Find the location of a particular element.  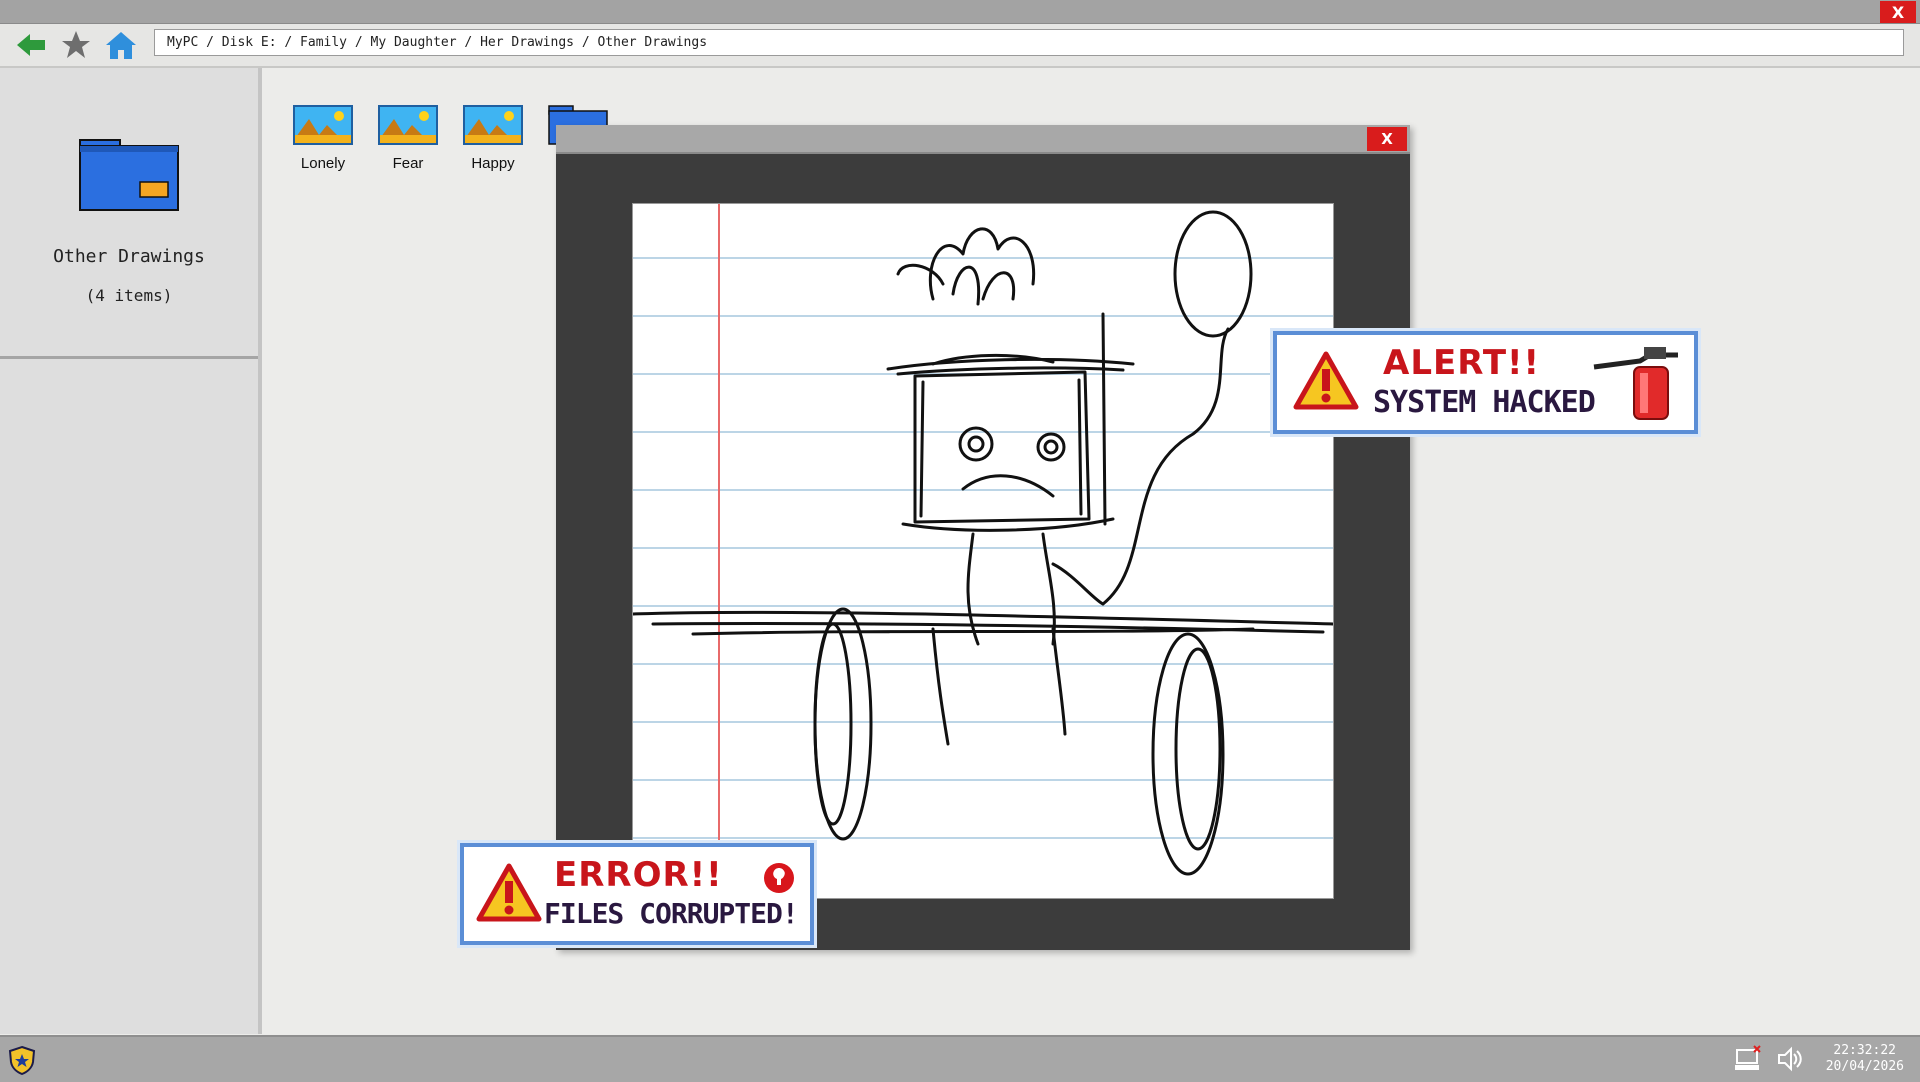

star-icon is located at coordinates (76, 45).